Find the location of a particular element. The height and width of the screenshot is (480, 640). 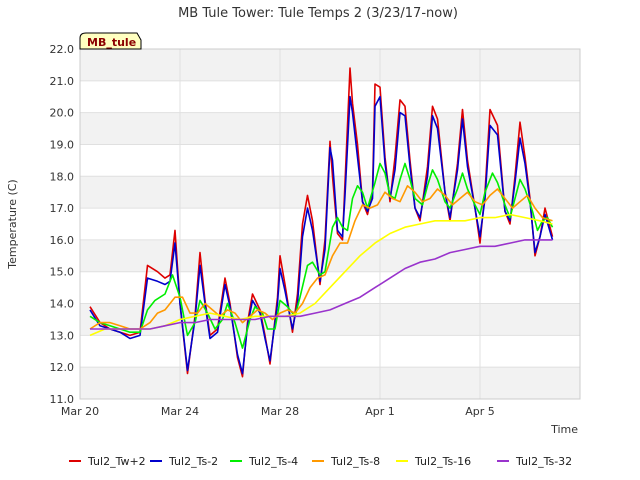

x-tick-label: Apr 5 is located at coordinates (480, 411).